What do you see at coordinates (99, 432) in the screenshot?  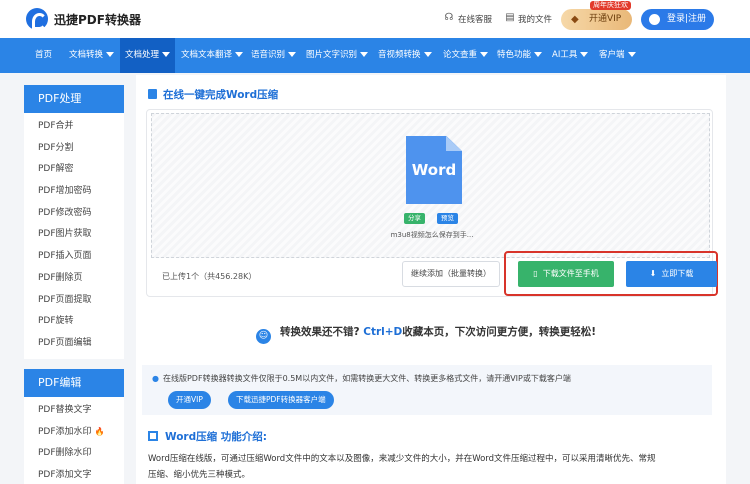 I see `fire-icon: 🔥` at bounding box center [99, 432].